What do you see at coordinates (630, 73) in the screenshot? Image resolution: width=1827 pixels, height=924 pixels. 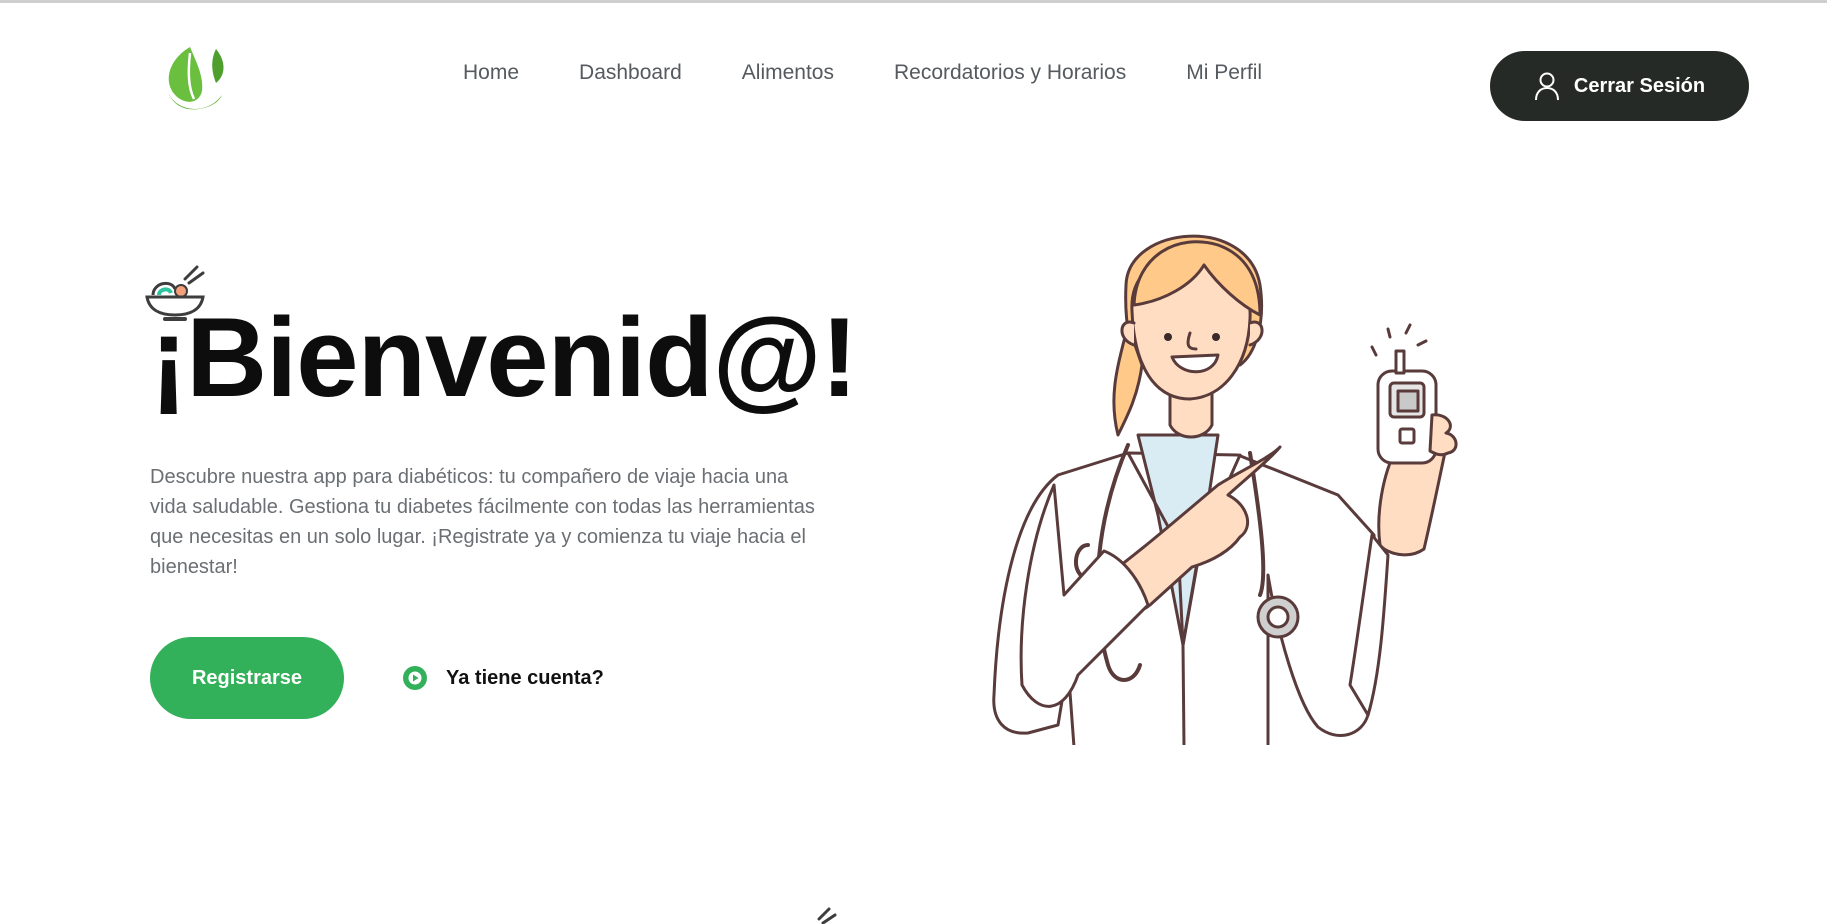 I see `nav-item-dashboard: Dashboard` at bounding box center [630, 73].